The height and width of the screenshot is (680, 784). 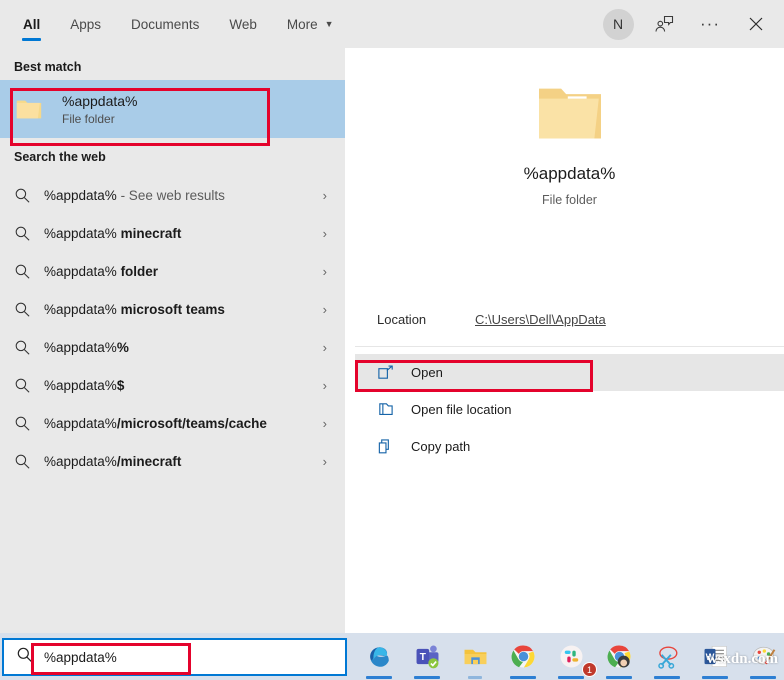 What do you see at coordinates (100, 109) in the screenshot?
I see `best-match-texts: %appdata% File folder` at bounding box center [100, 109].